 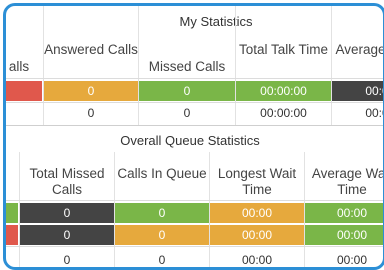 What do you see at coordinates (24, 91) in the screenshot?
I see `cell-calls` at bounding box center [24, 91].